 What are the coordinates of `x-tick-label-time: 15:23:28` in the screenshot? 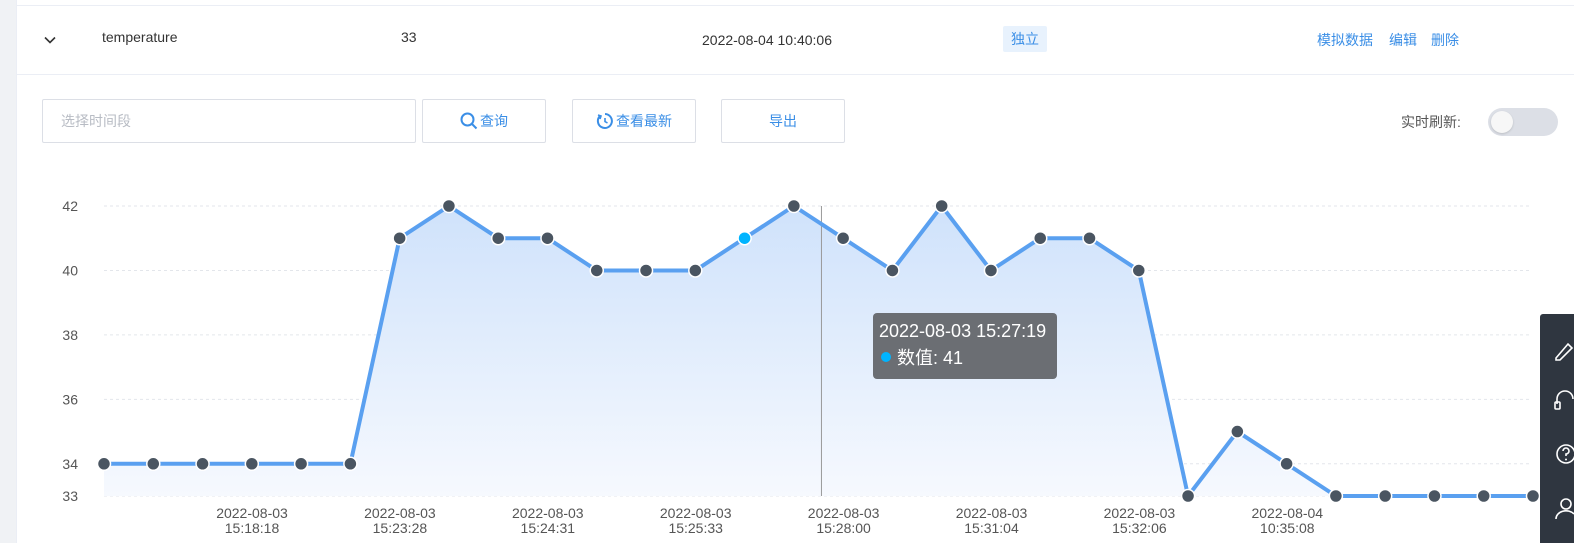 It's located at (400, 528).